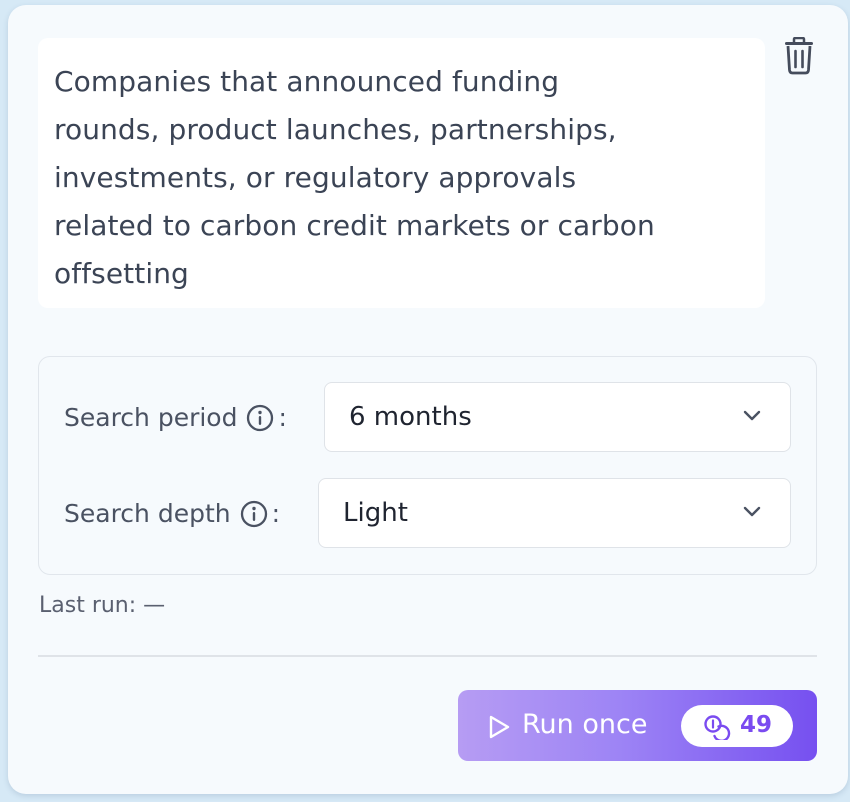  I want to click on search-depth-select: Light, so click(554, 513).